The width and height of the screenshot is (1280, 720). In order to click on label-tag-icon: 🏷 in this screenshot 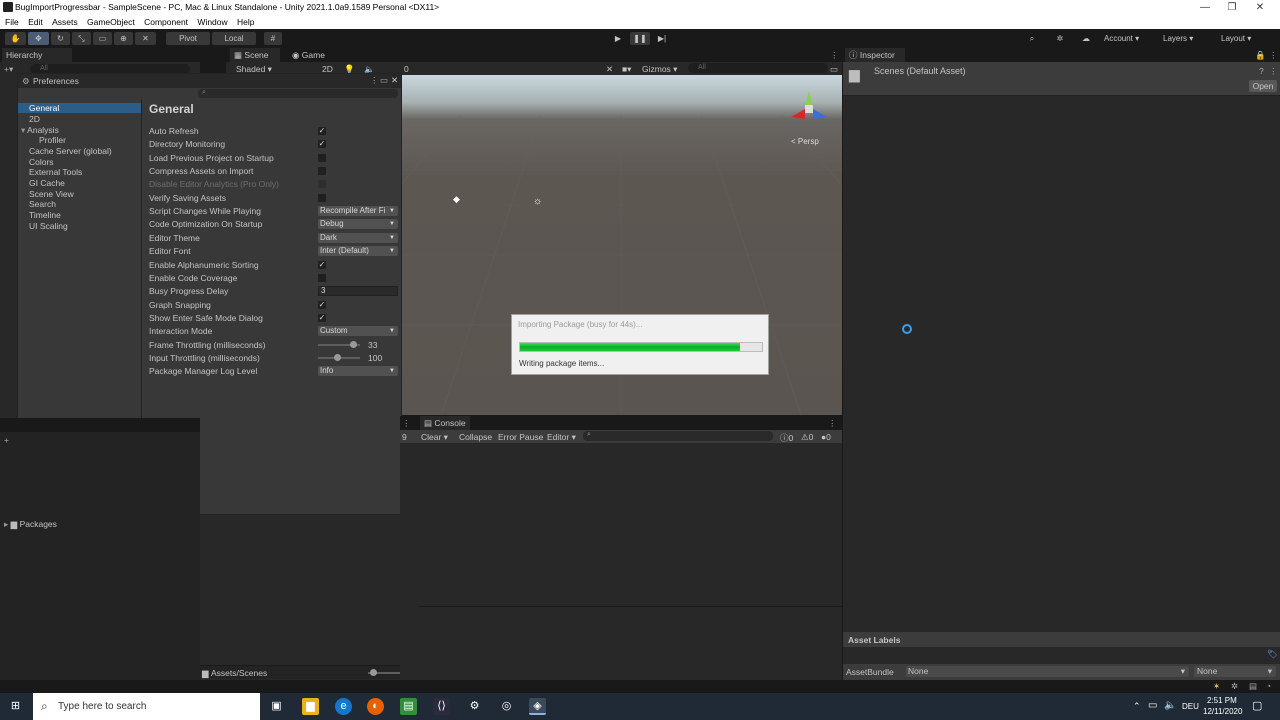, I will do `click(1272, 654)`.